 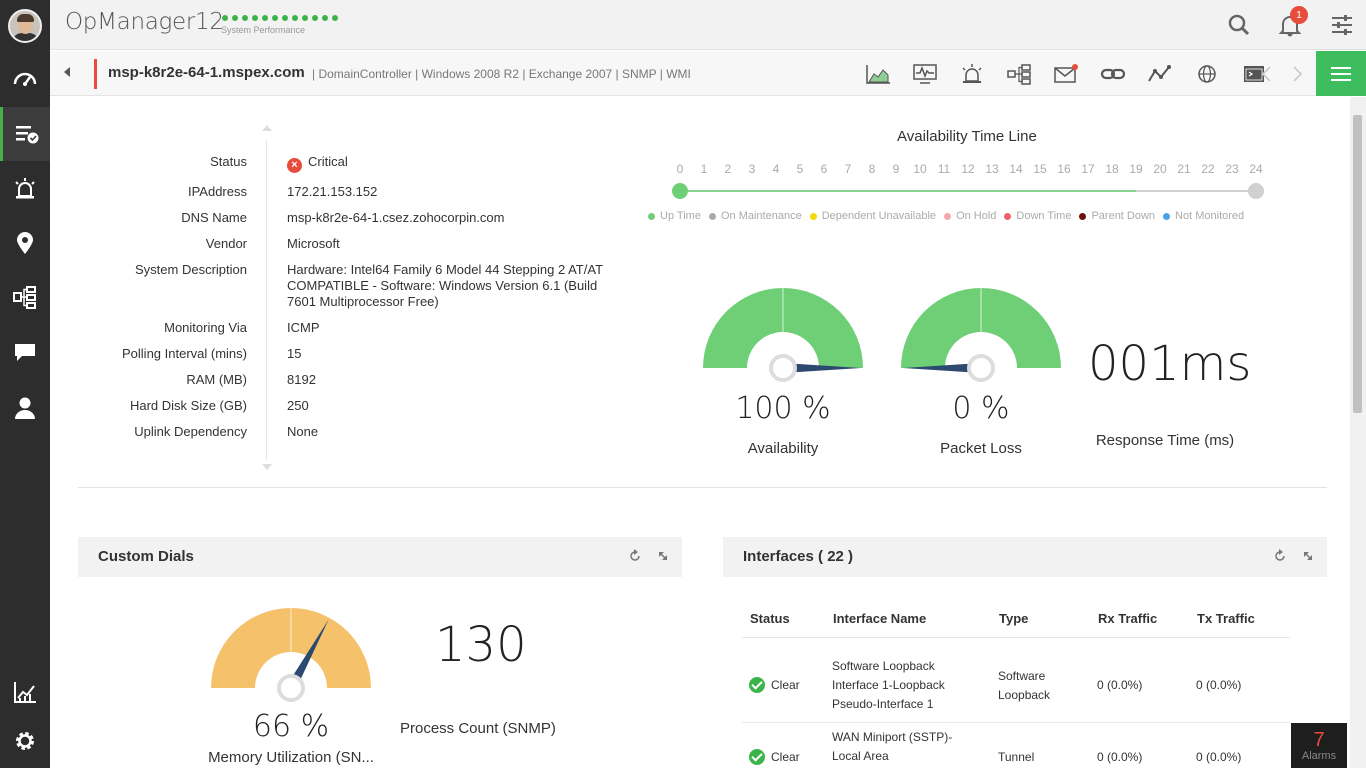 What do you see at coordinates (944, 169) in the screenshot?
I see `timeline-hour-label: 11` at bounding box center [944, 169].